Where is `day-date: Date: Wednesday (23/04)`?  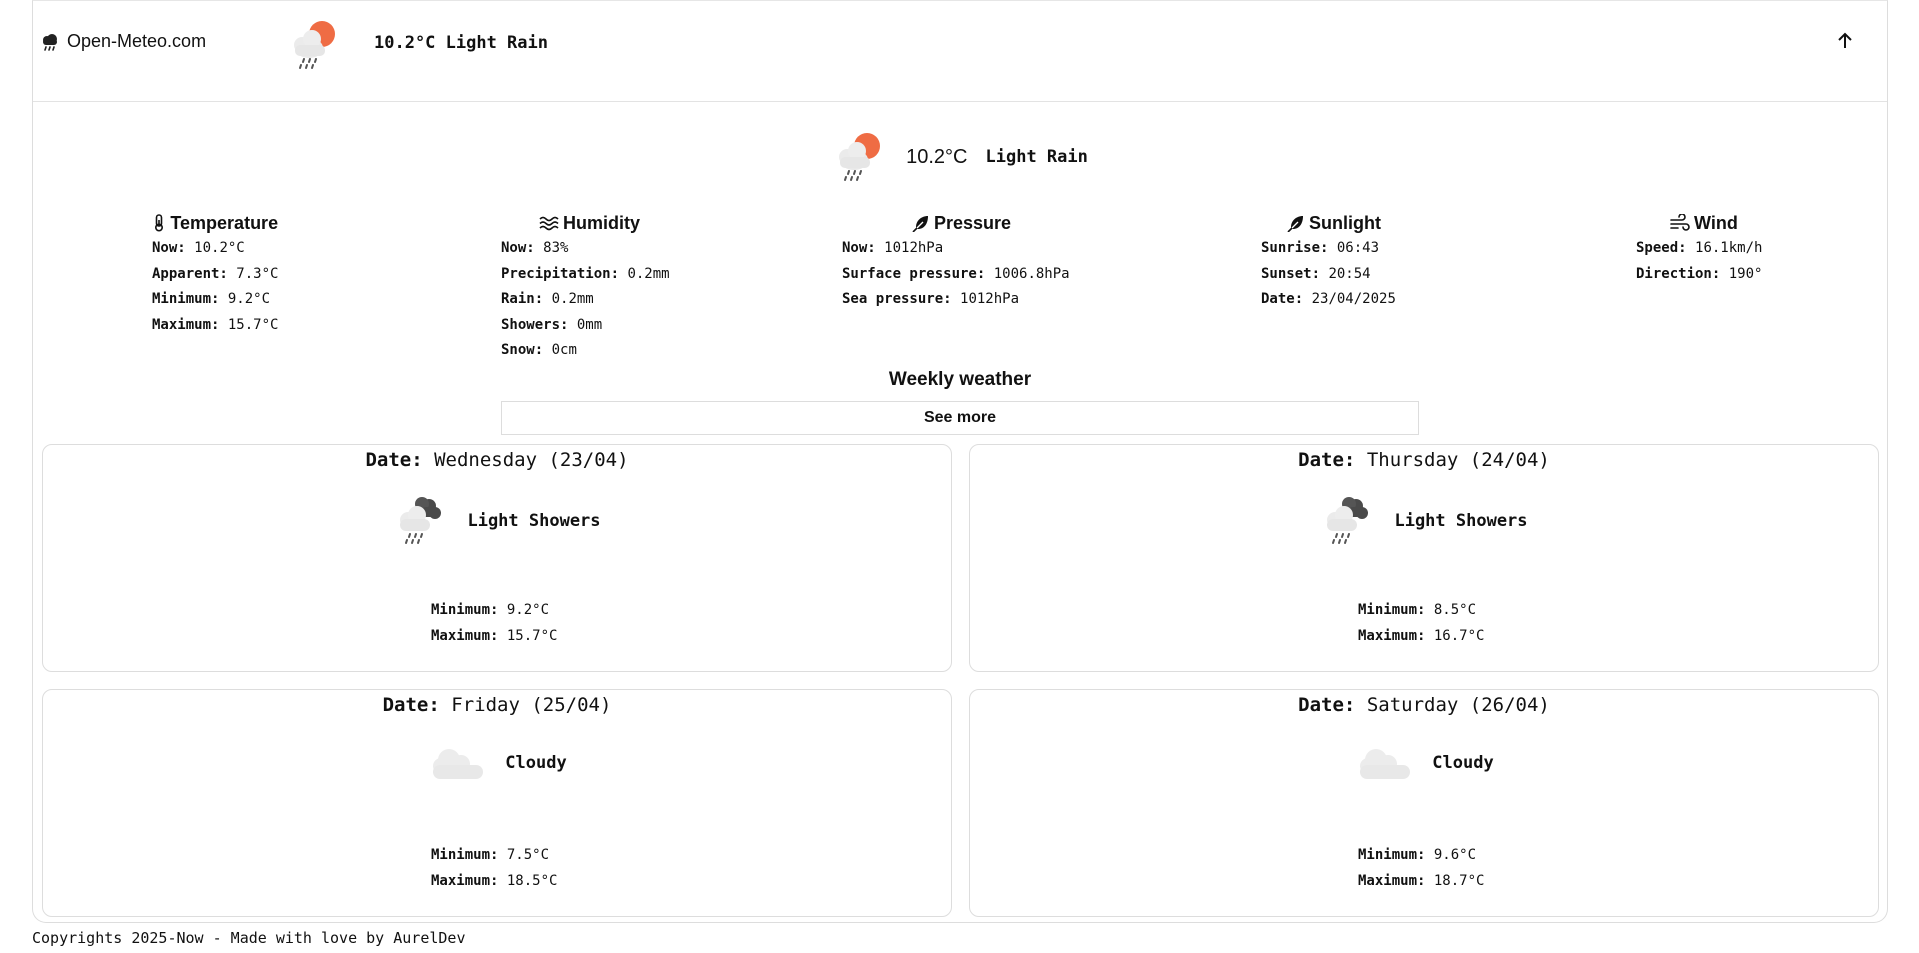
day-date: Date: Wednesday (23/04) is located at coordinates (497, 460).